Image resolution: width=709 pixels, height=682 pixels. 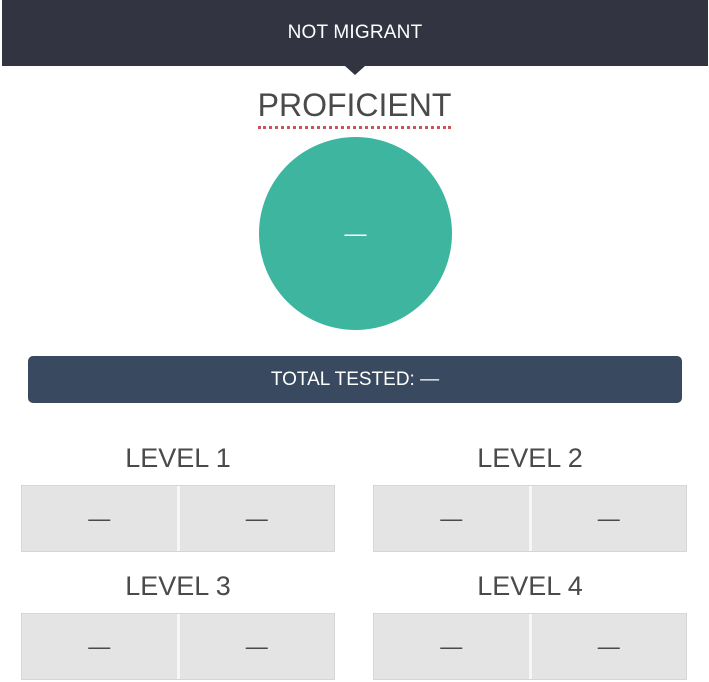 I want to click on total-tested-value: —, so click(x=430, y=379).